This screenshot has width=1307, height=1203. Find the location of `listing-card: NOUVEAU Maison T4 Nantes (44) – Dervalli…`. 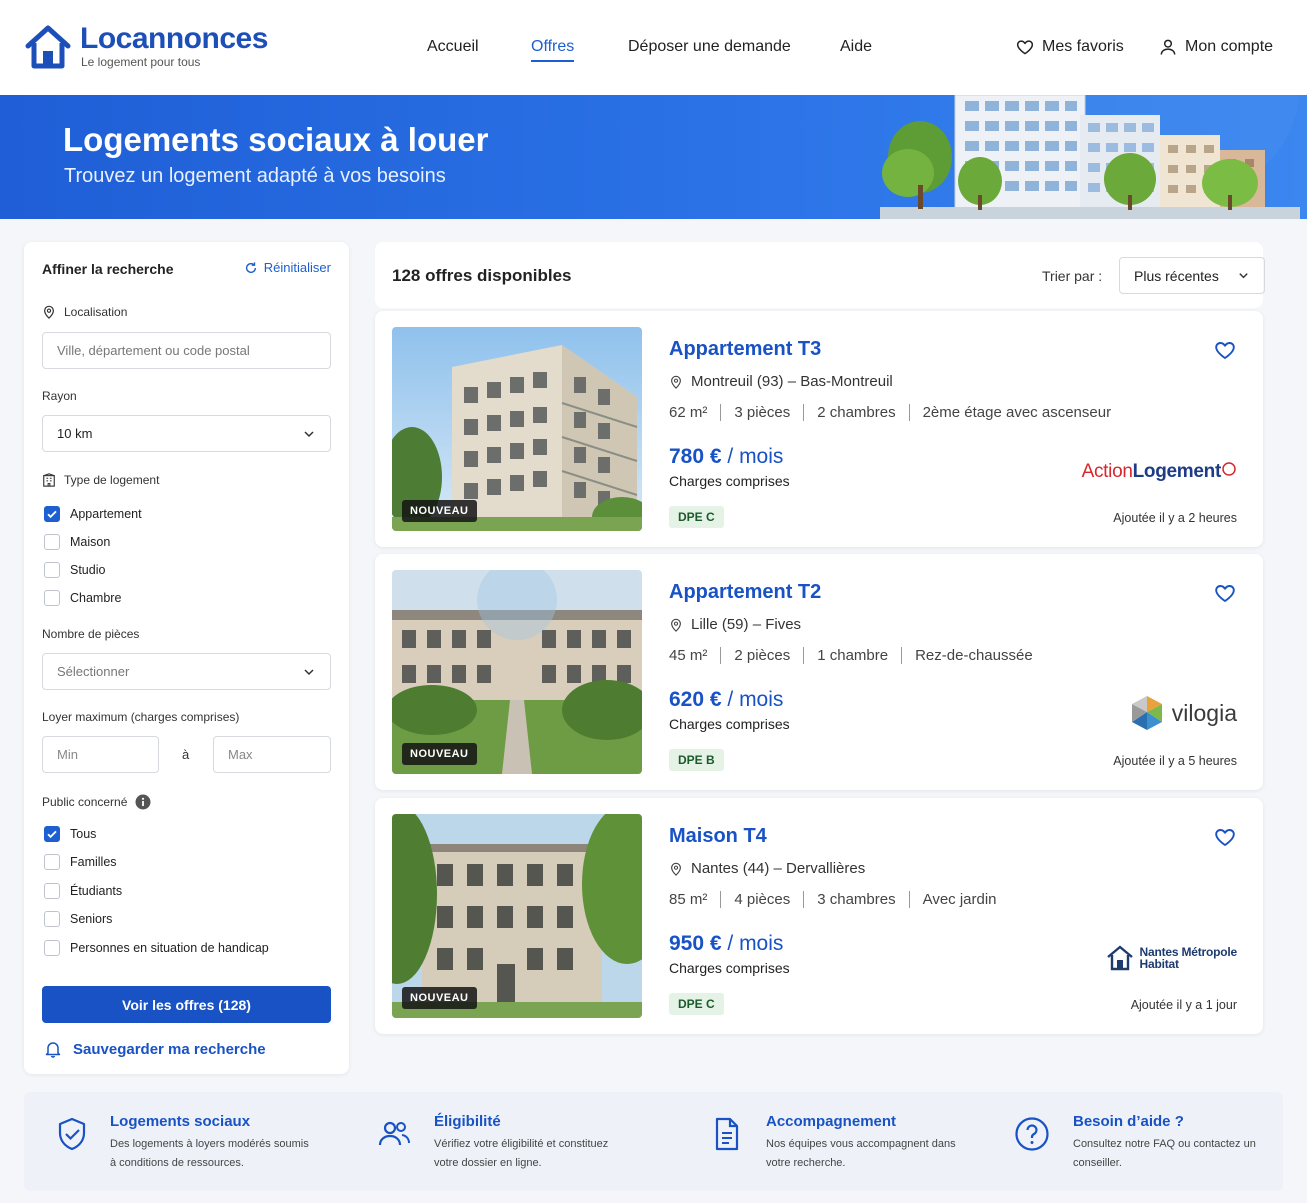

listing-card: NOUVEAU Maison T4 Nantes (44) – Dervalli… is located at coordinates (819, 916).